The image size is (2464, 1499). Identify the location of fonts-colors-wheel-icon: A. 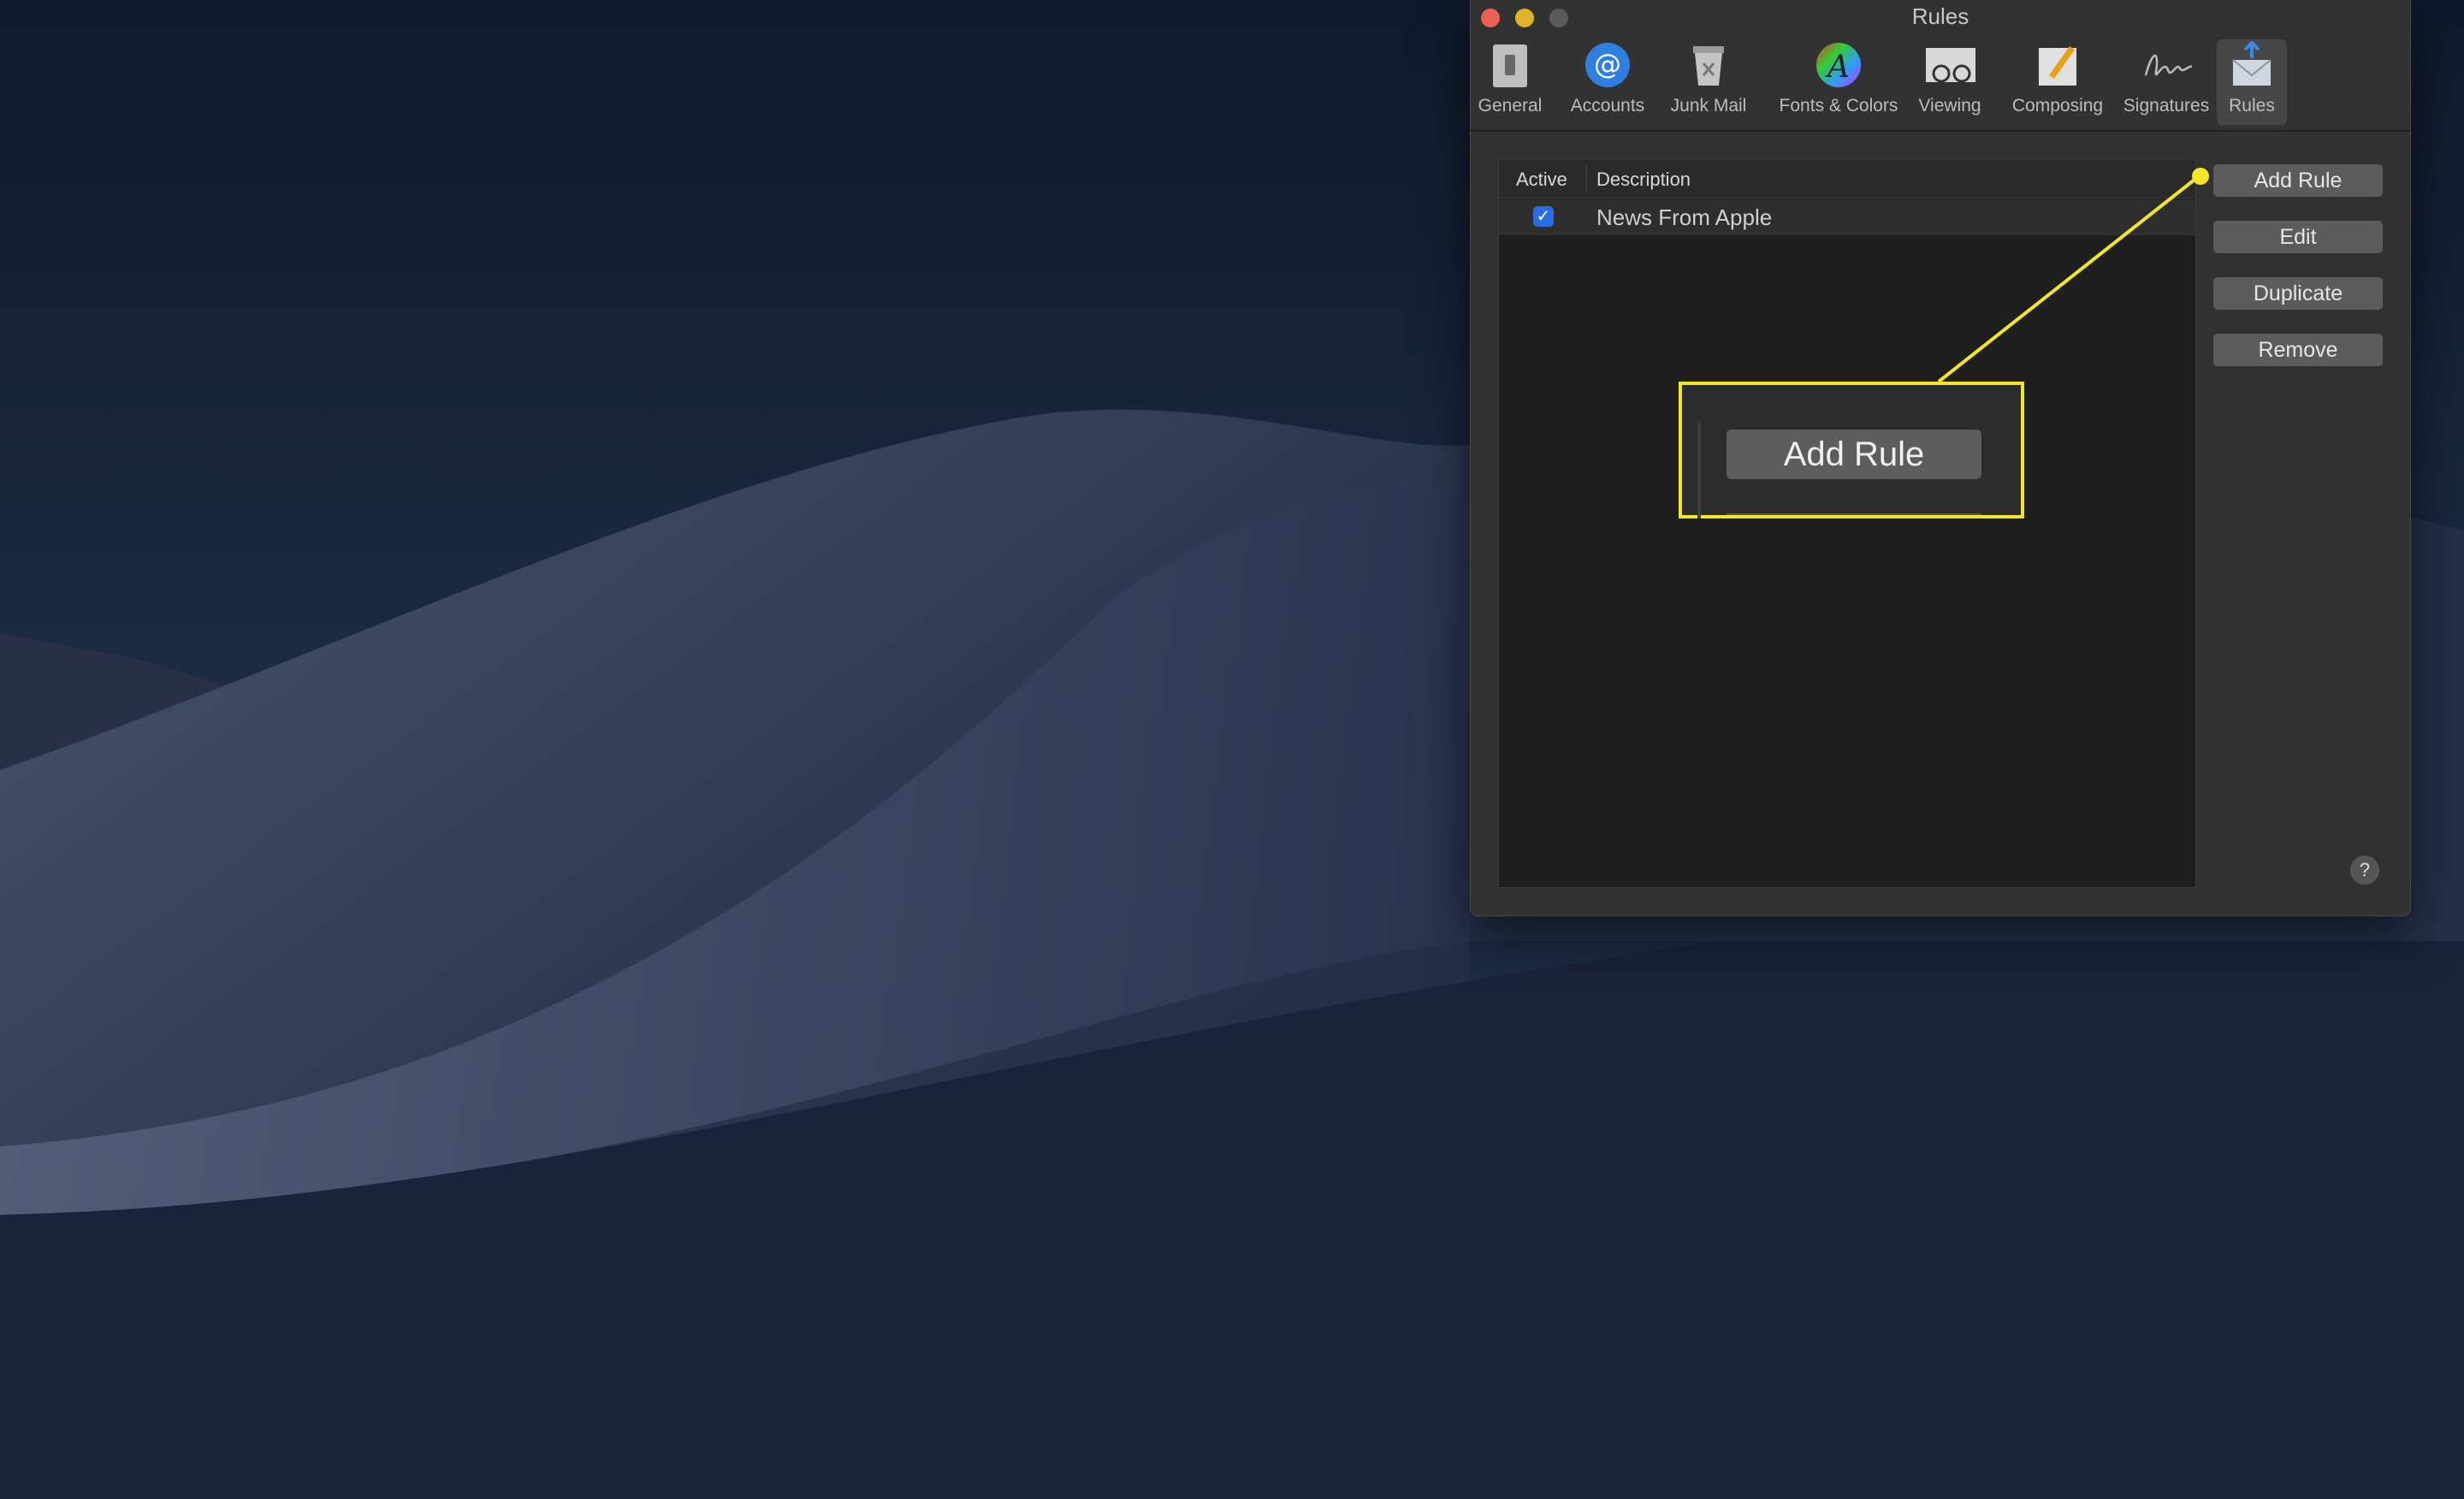
(1838, 65).